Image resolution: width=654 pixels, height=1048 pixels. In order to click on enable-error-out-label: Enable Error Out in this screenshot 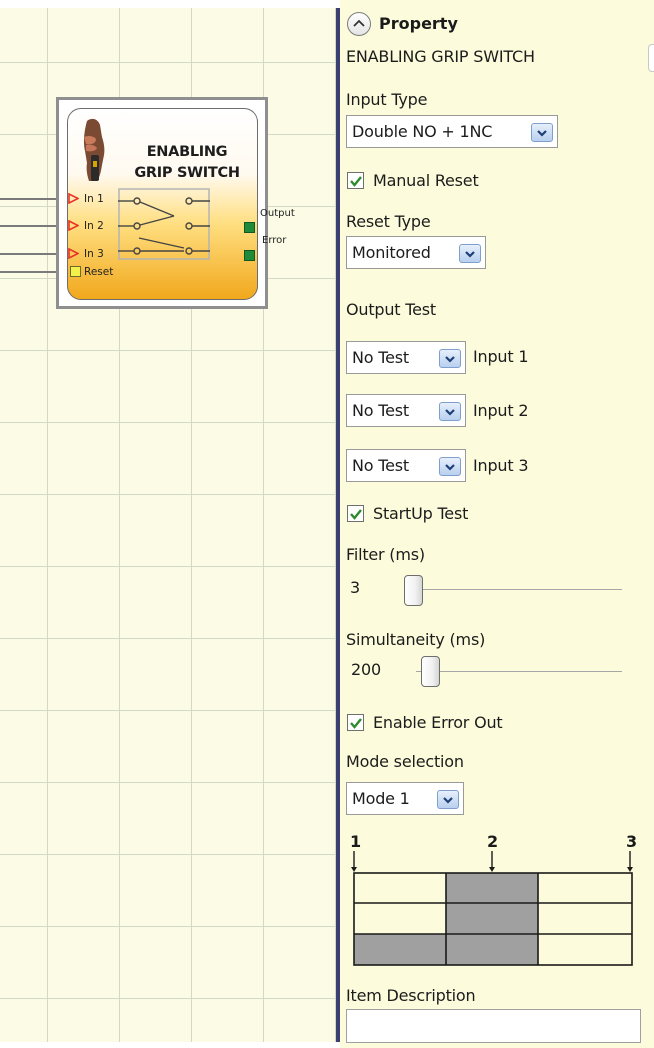, I will do `click(438, 722)`.